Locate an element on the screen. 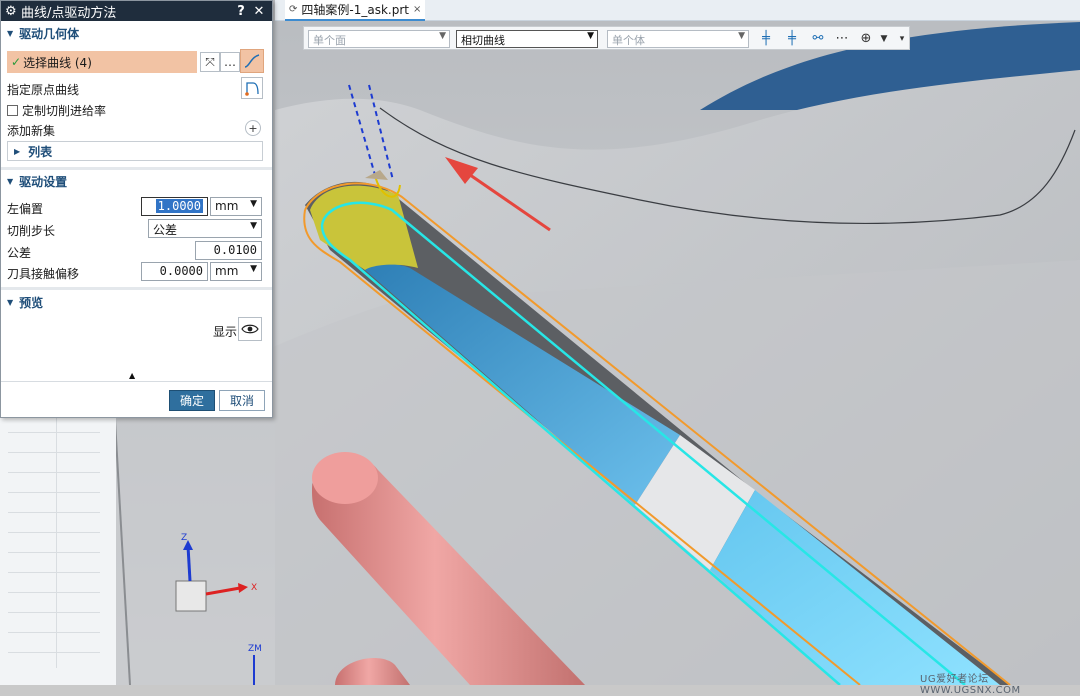  select-curve-label: 选择曲线 (4) is located at coordinates (57, 62).